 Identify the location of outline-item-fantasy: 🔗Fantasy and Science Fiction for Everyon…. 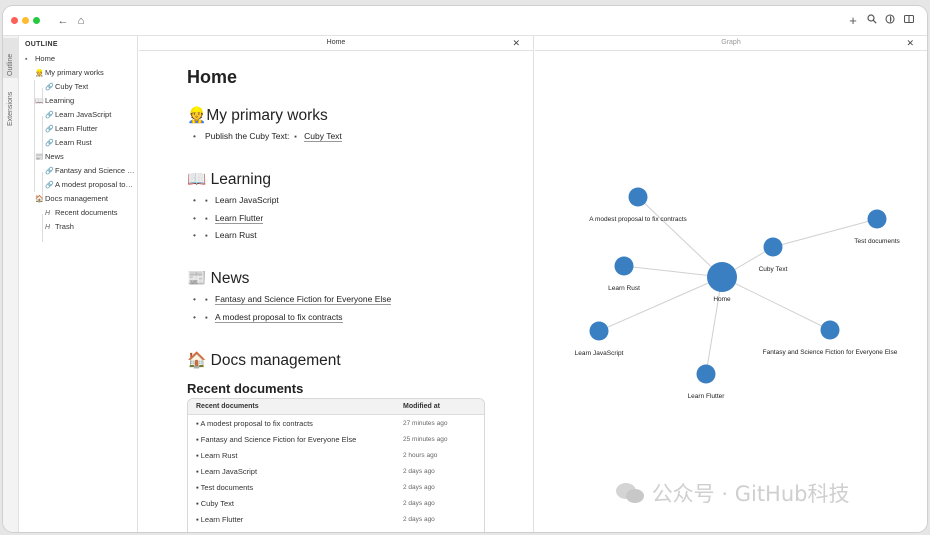
(90, 171).